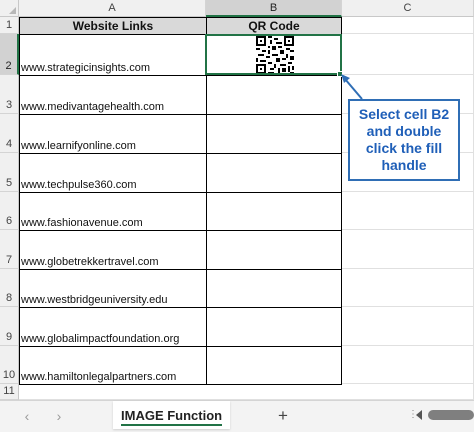 The width and height of the screenshot is (474, 432). What do you see at coordinates (113, 26) in the screenshot?
I see `header-website-links: Website Links` at bounding box center [113, 26].